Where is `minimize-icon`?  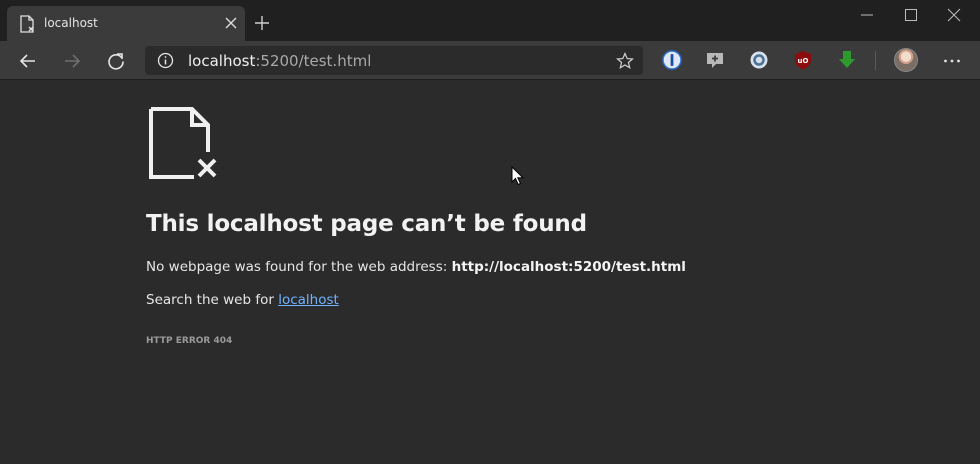
minimize-icon is located at coordinates (867, 15).